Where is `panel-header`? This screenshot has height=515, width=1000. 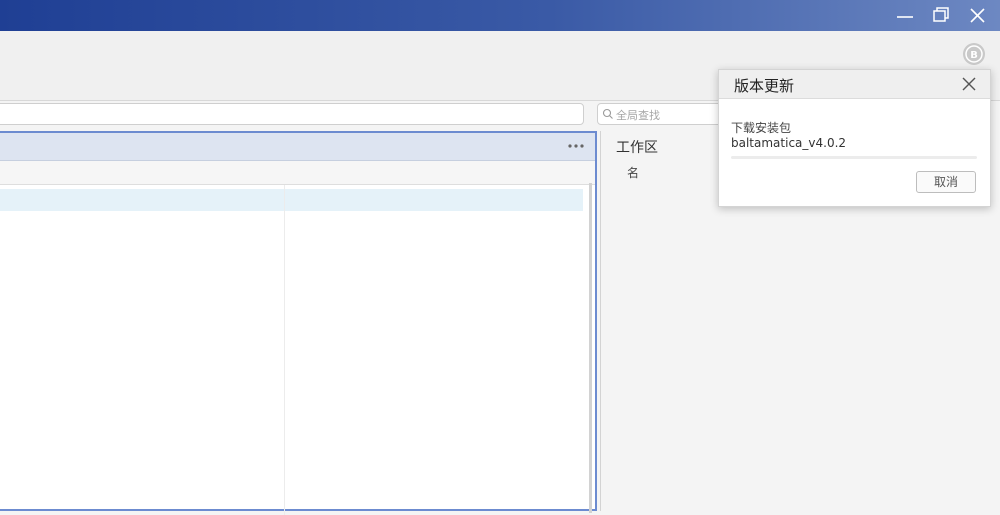 panel-header is located at coordinates (297, 147).